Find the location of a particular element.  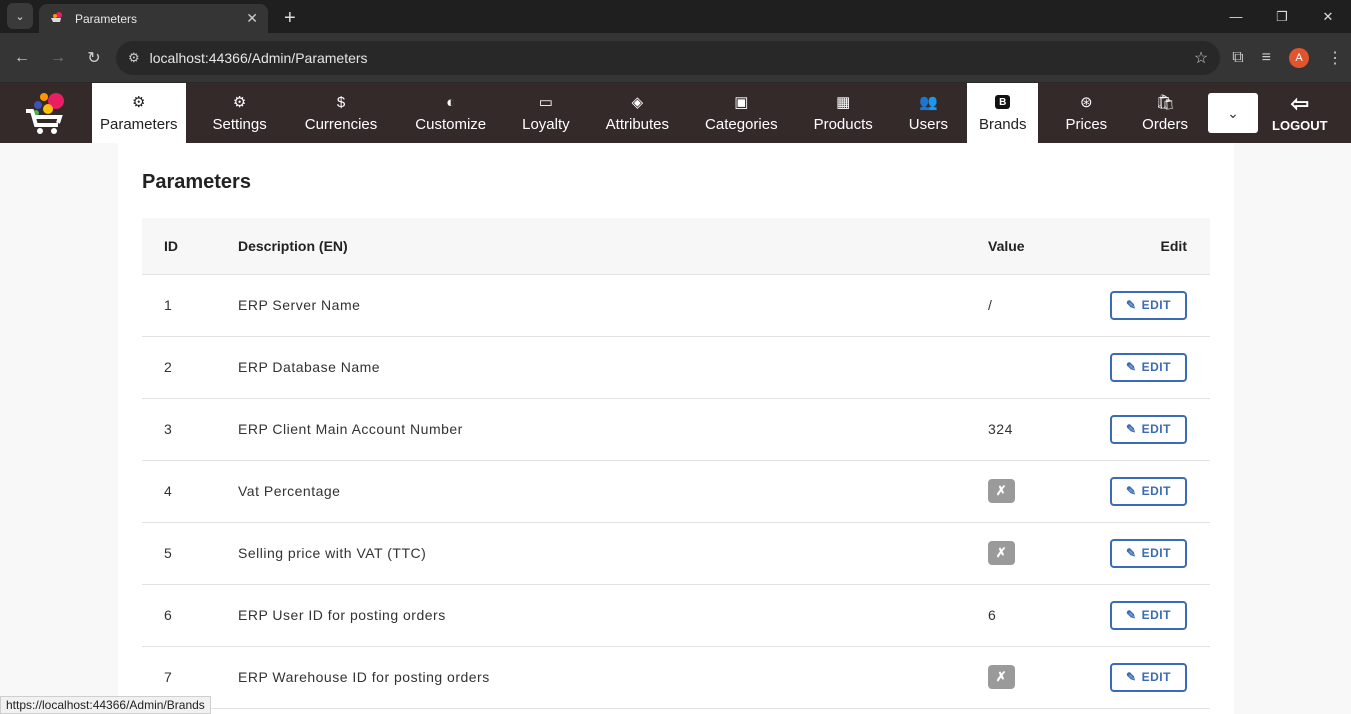

nav-categories: ▣ Categories is located at coordinates (742, 113).